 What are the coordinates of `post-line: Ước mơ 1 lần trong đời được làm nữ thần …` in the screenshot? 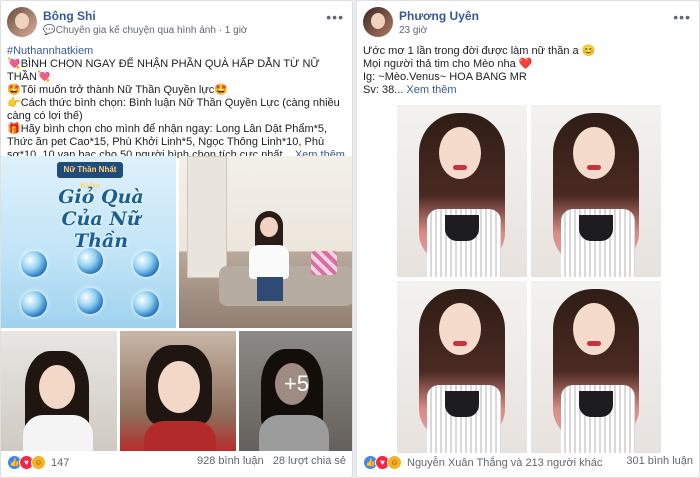 It's located at (479, 51).